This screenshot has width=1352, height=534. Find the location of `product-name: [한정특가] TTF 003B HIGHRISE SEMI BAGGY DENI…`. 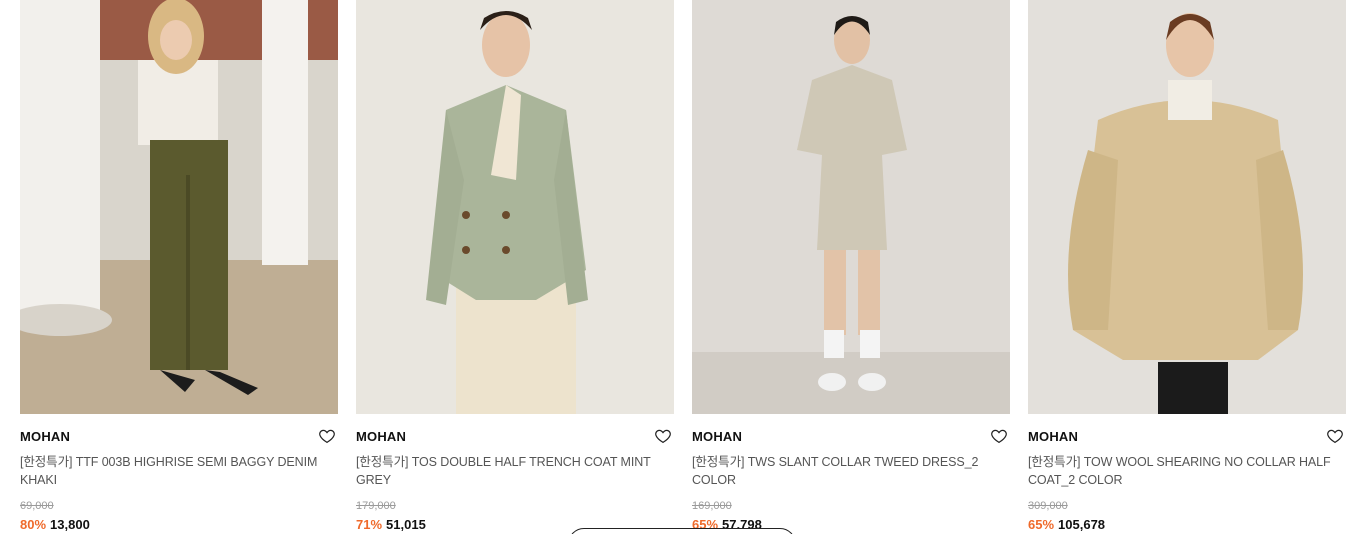

product-name: [한정특가] TTF 003B HIGHRISE SEMI BAGGY DENI… is located at coordinates (179, 471).